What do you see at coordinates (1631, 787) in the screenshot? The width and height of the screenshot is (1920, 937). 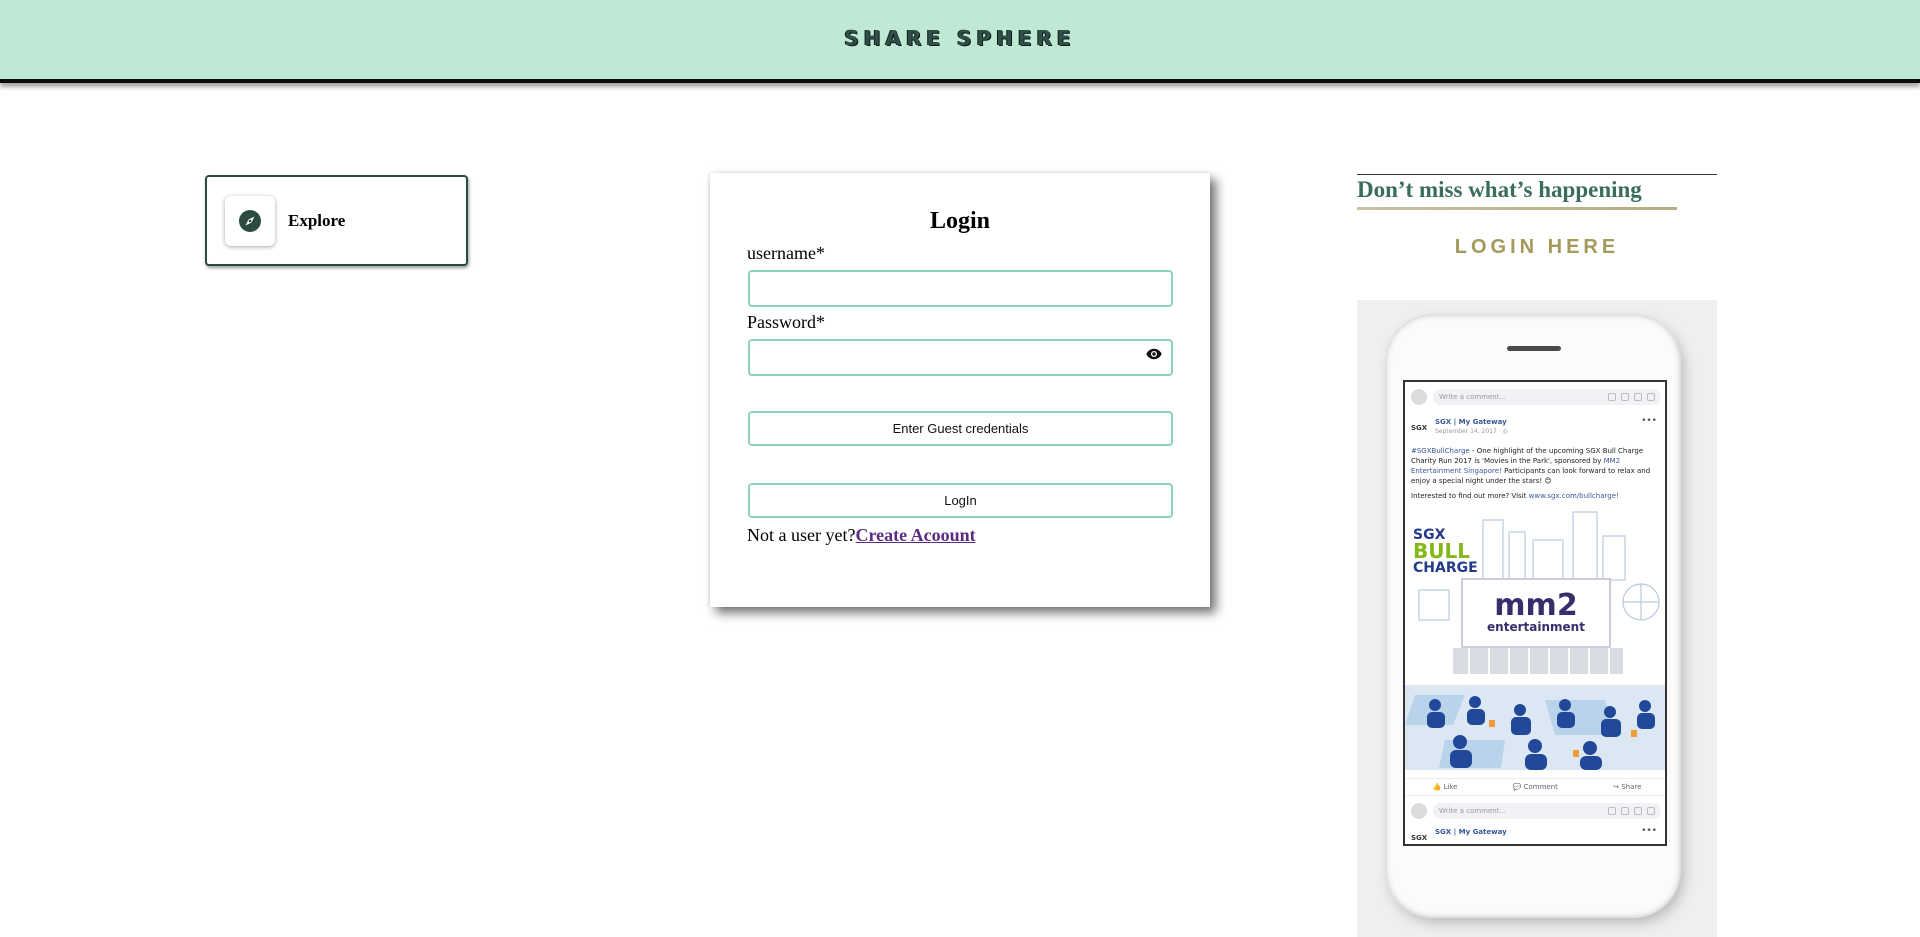 I see `share-label: Share` at bounding box center [1631, 787].